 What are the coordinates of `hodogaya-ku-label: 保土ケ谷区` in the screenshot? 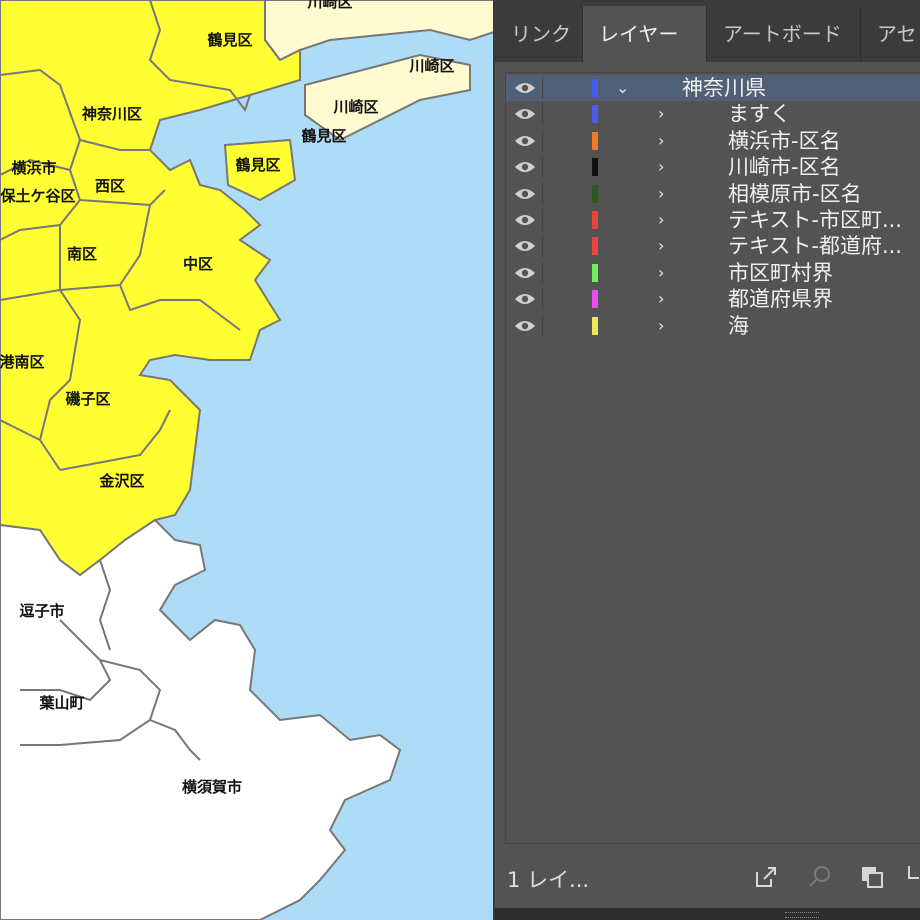 It's located at (38, 196).